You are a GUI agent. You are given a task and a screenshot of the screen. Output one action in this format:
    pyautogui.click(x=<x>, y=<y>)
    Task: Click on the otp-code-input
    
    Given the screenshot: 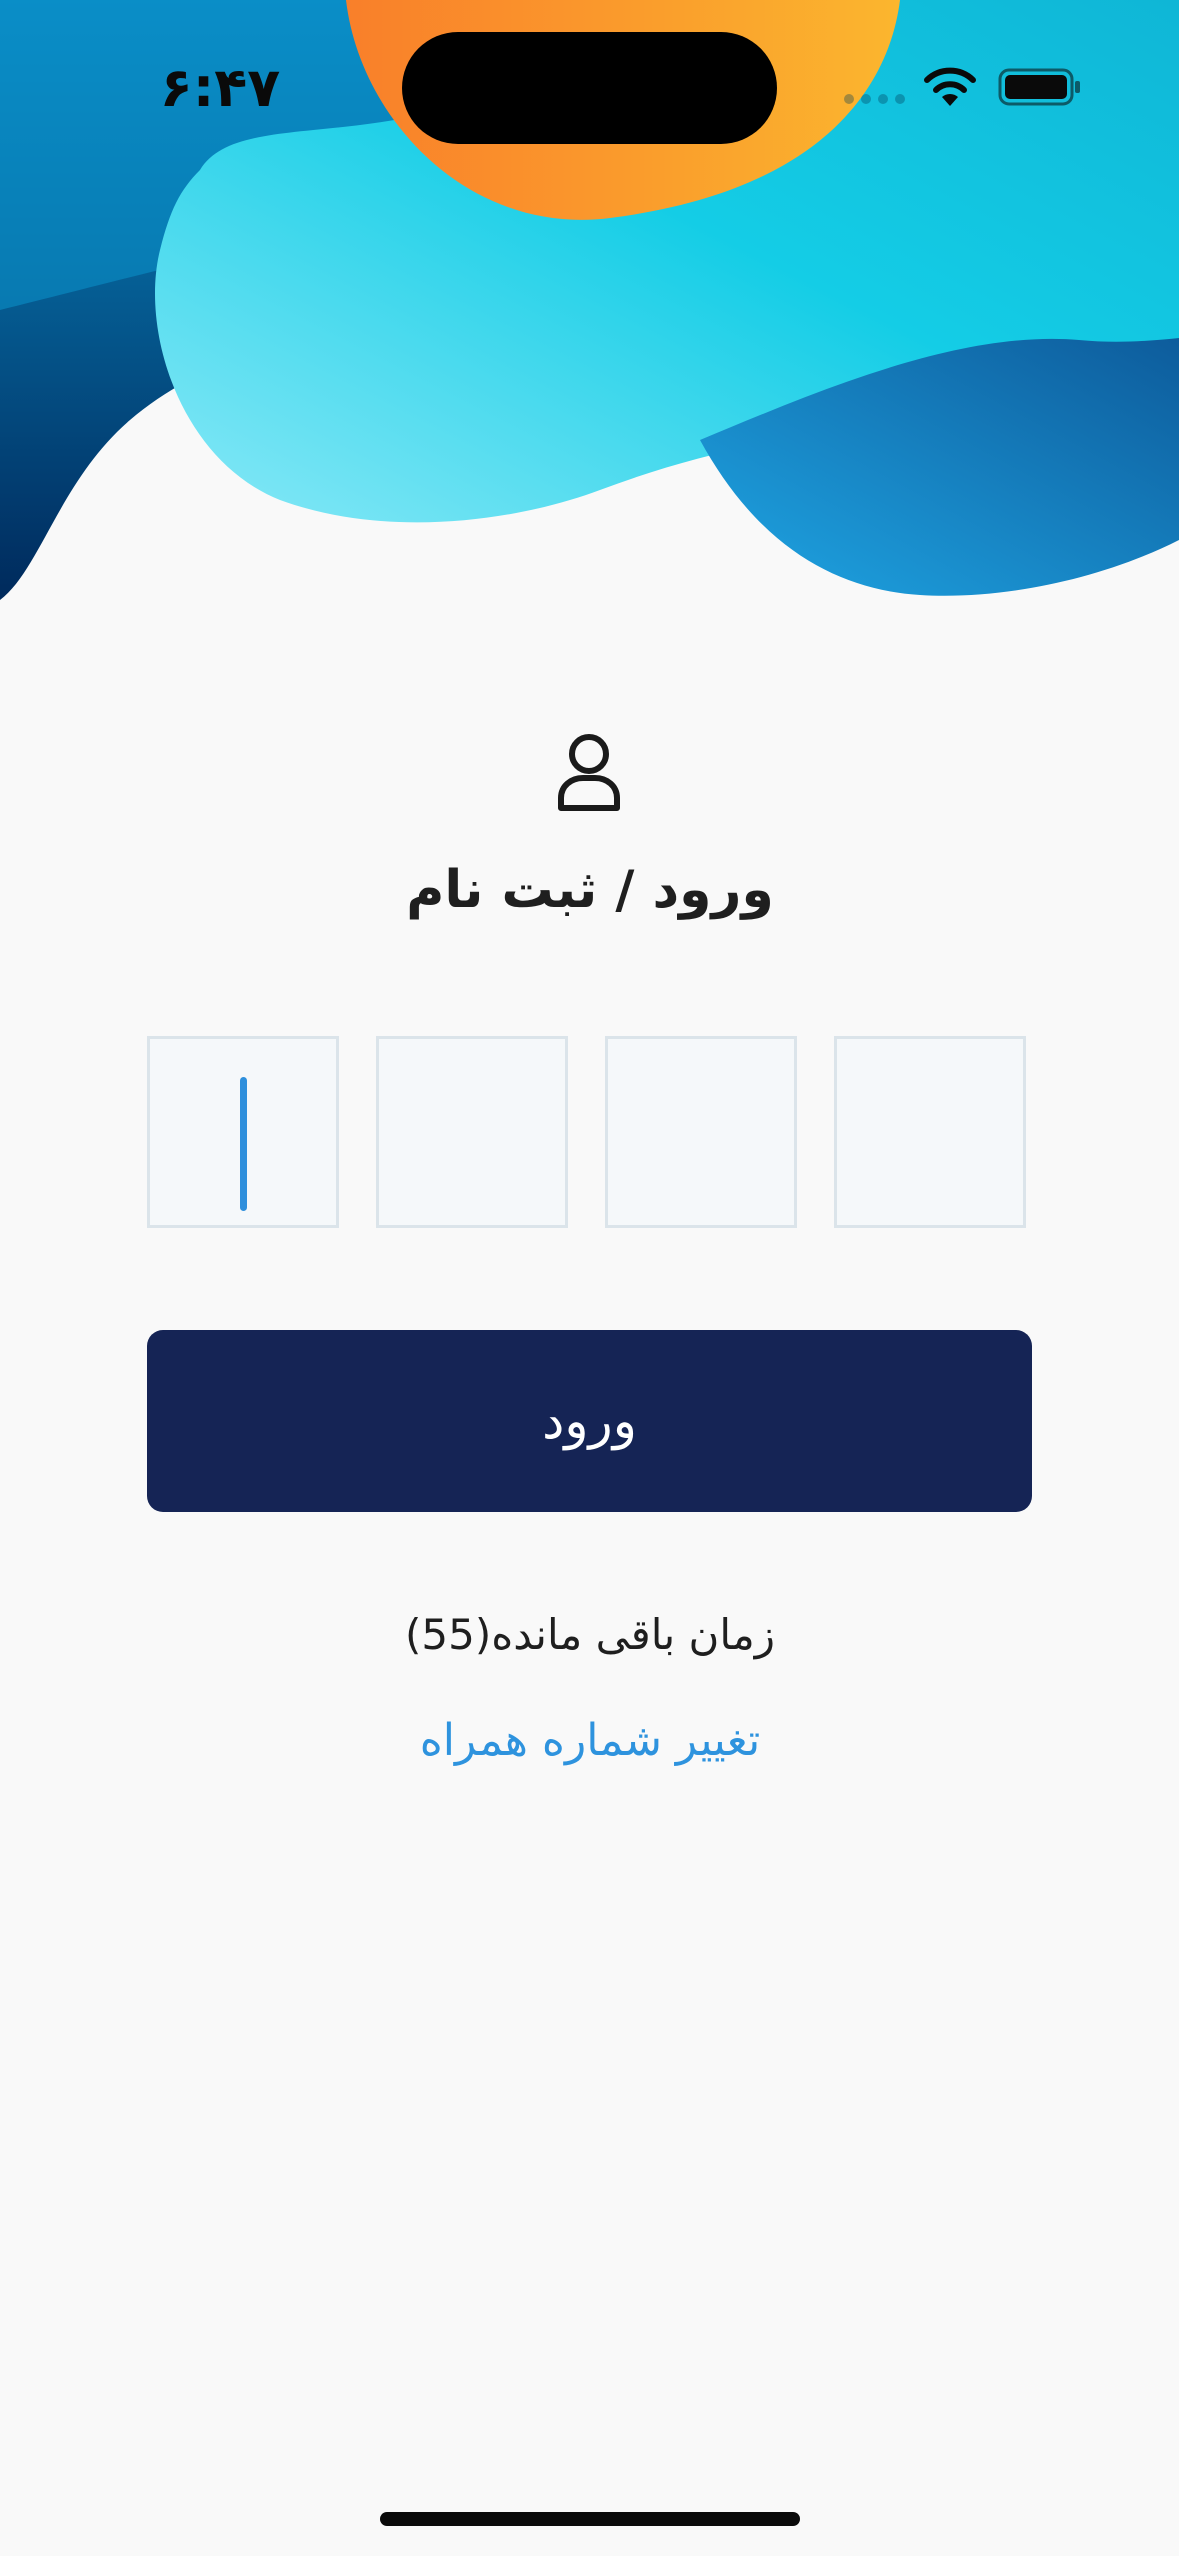 What is the action you would take?
    pyautogui.click(x=589, y=1135)
    